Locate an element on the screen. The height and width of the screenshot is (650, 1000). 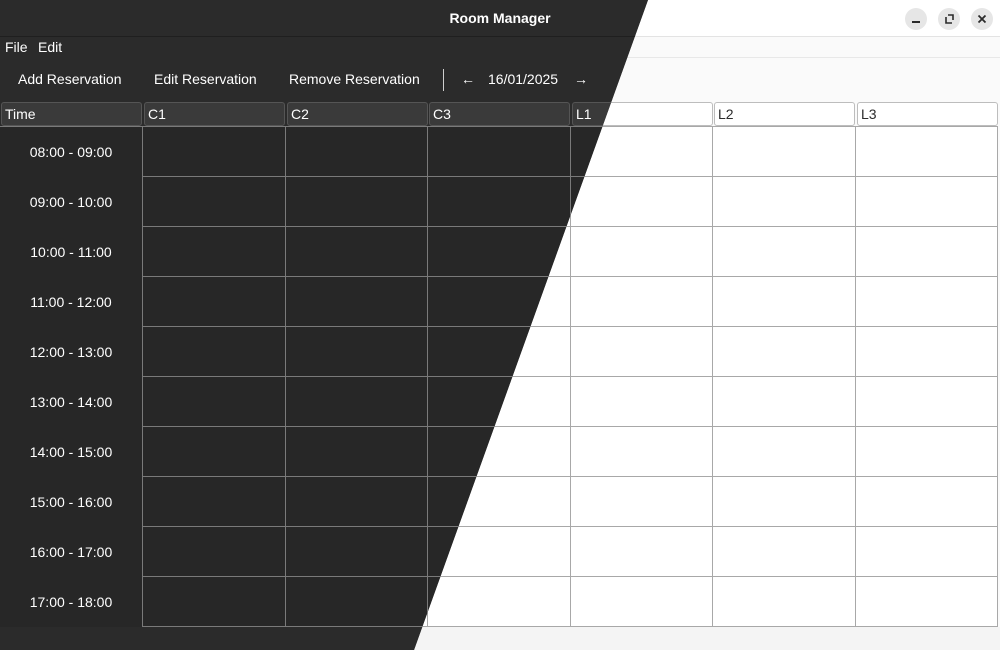
menu-file: File is located at coordinates (16, 47).